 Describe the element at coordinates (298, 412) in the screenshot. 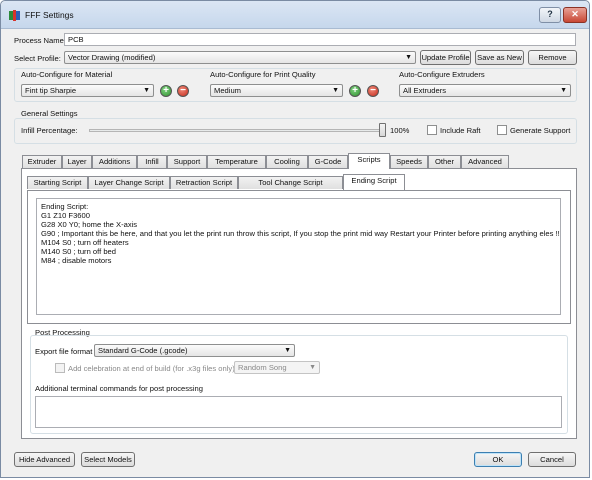

I see `terminal-commands-input` at that location.